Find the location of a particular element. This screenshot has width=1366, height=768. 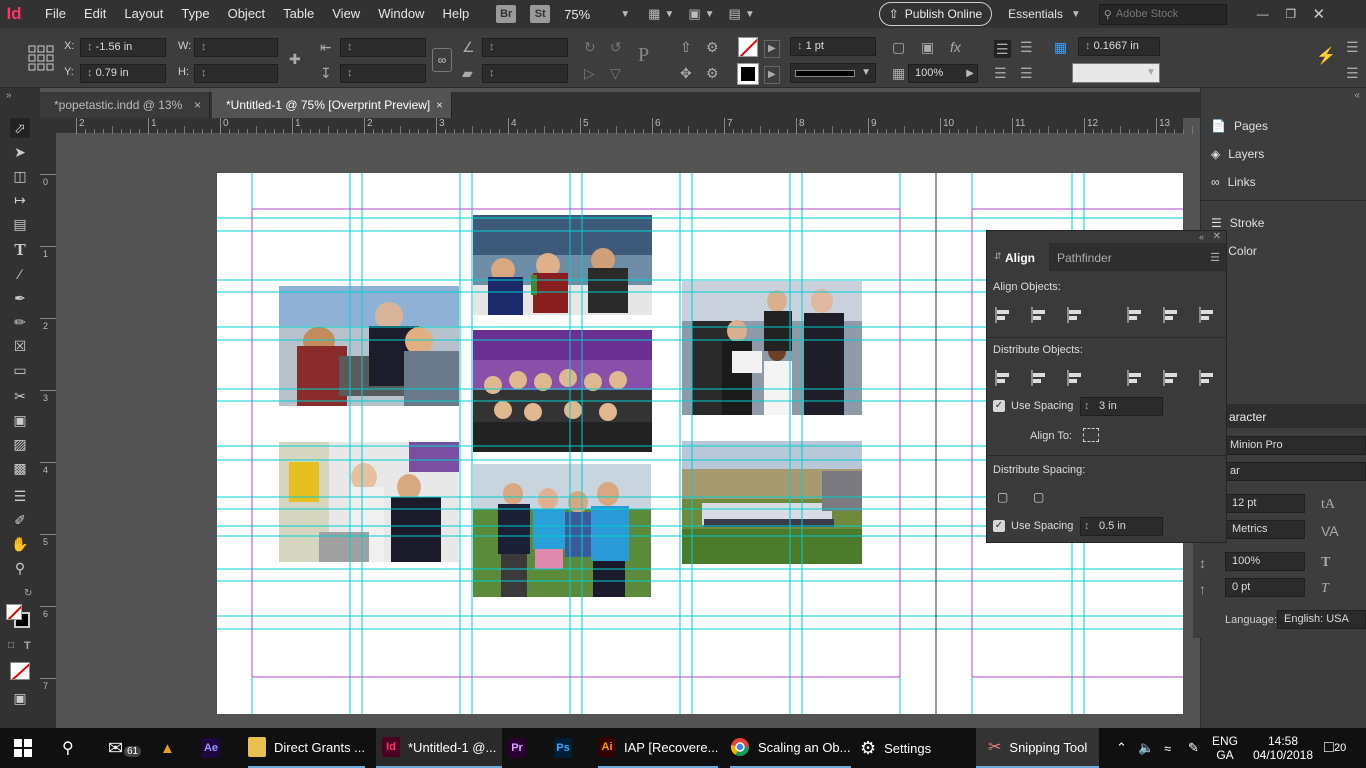

close-icon: × is located at coordinates (197, 105).